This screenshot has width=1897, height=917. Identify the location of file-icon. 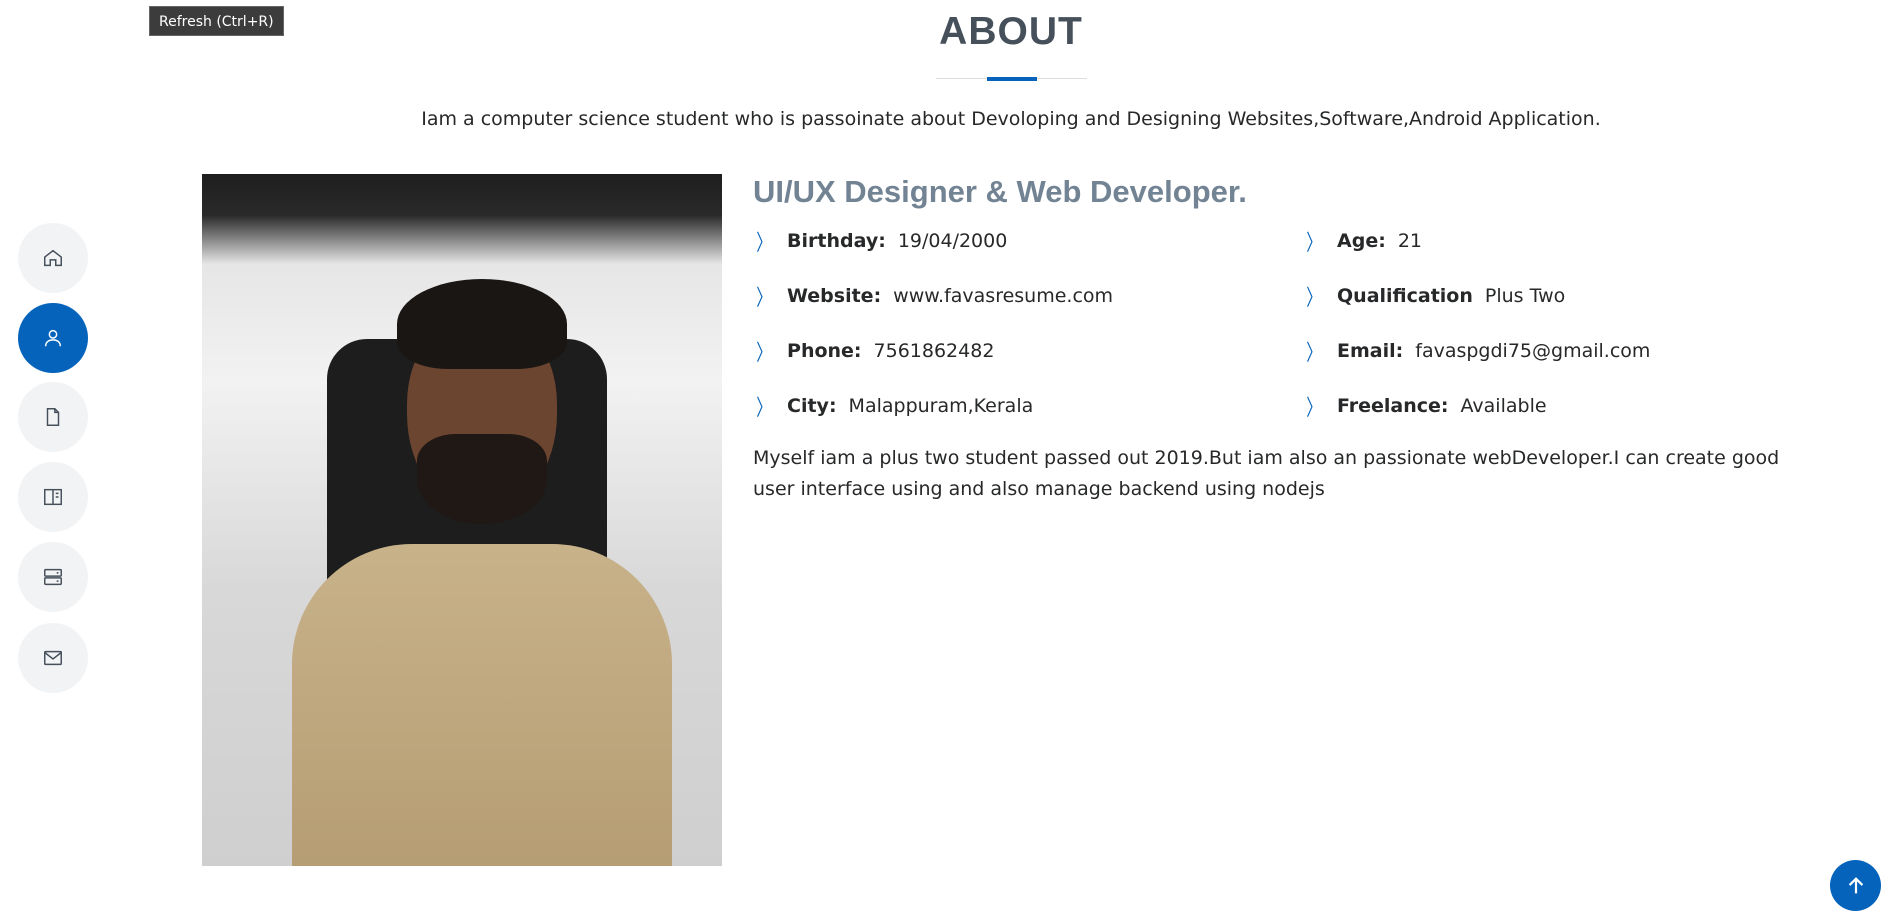
(53, 417).